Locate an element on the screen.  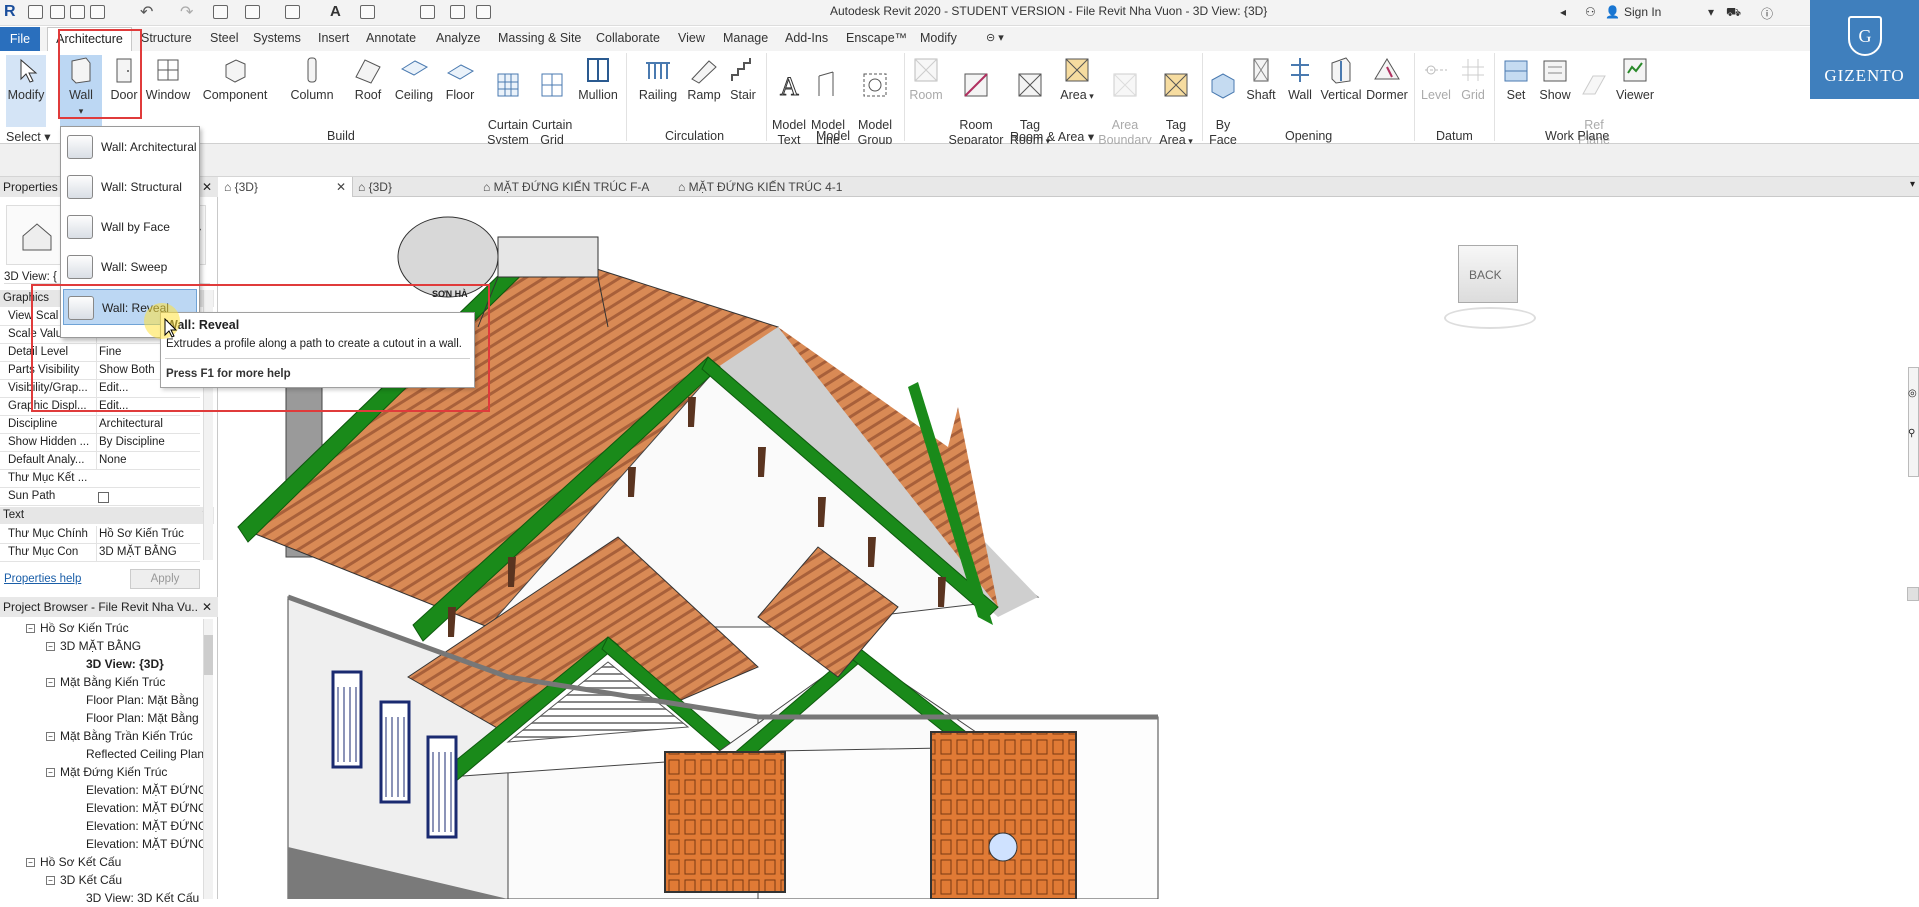
wall-opening-button: Wall is located at coordinates (1300, 79).